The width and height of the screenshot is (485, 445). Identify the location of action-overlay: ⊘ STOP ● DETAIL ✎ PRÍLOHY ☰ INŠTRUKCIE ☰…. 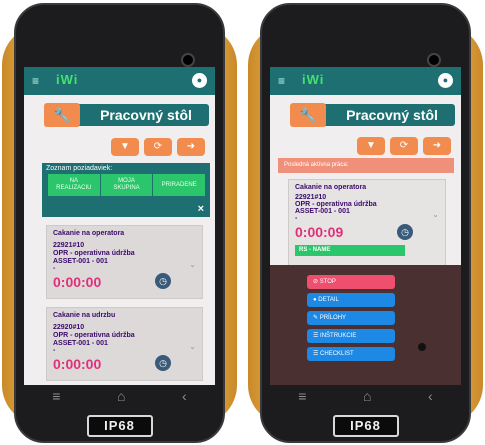
(365, 325).